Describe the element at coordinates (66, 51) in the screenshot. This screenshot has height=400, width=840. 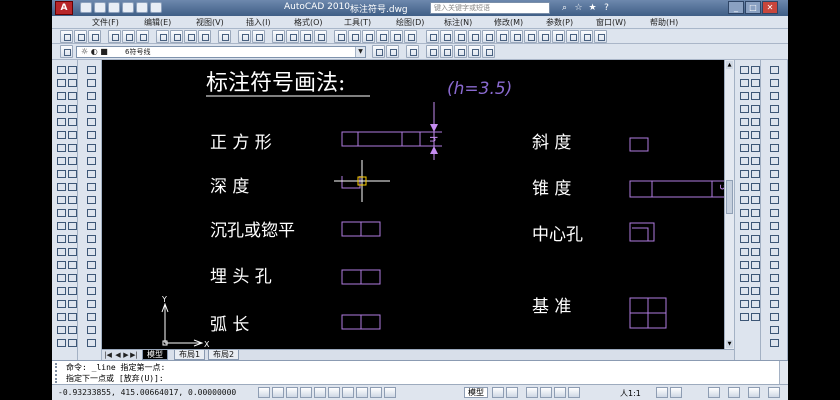
I see `layer-manager-icon` at that location.